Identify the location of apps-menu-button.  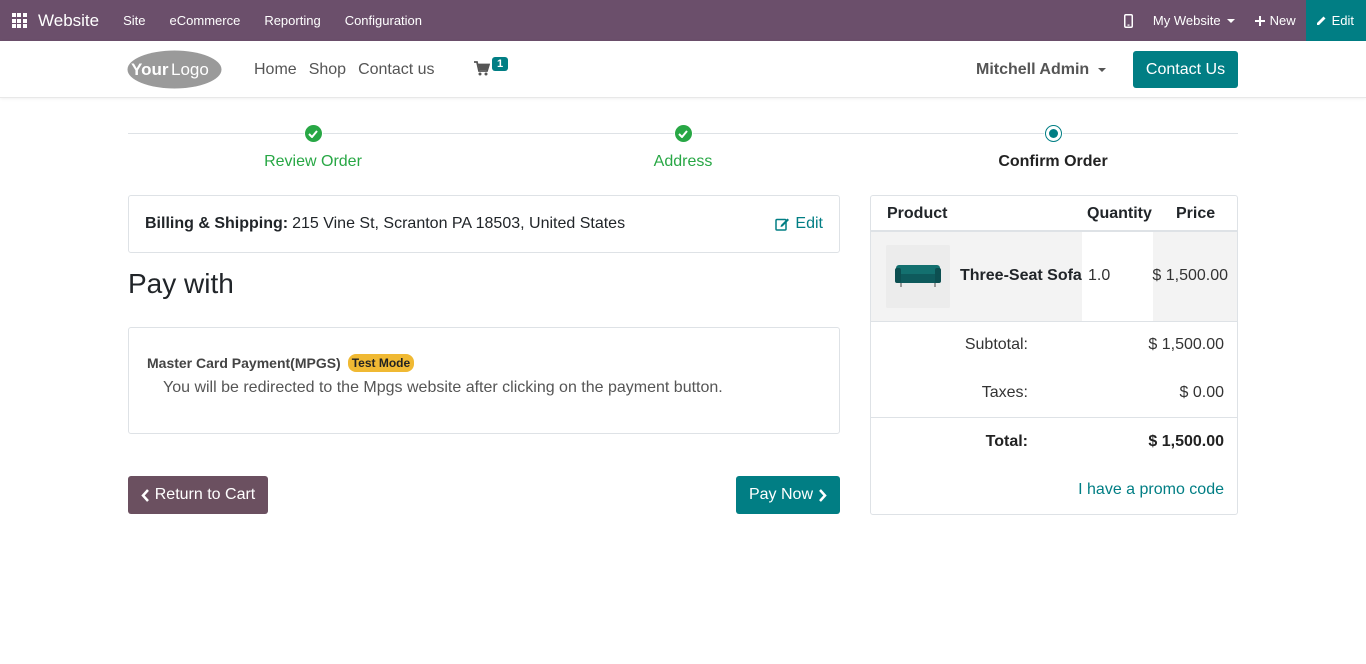
(19, 20).